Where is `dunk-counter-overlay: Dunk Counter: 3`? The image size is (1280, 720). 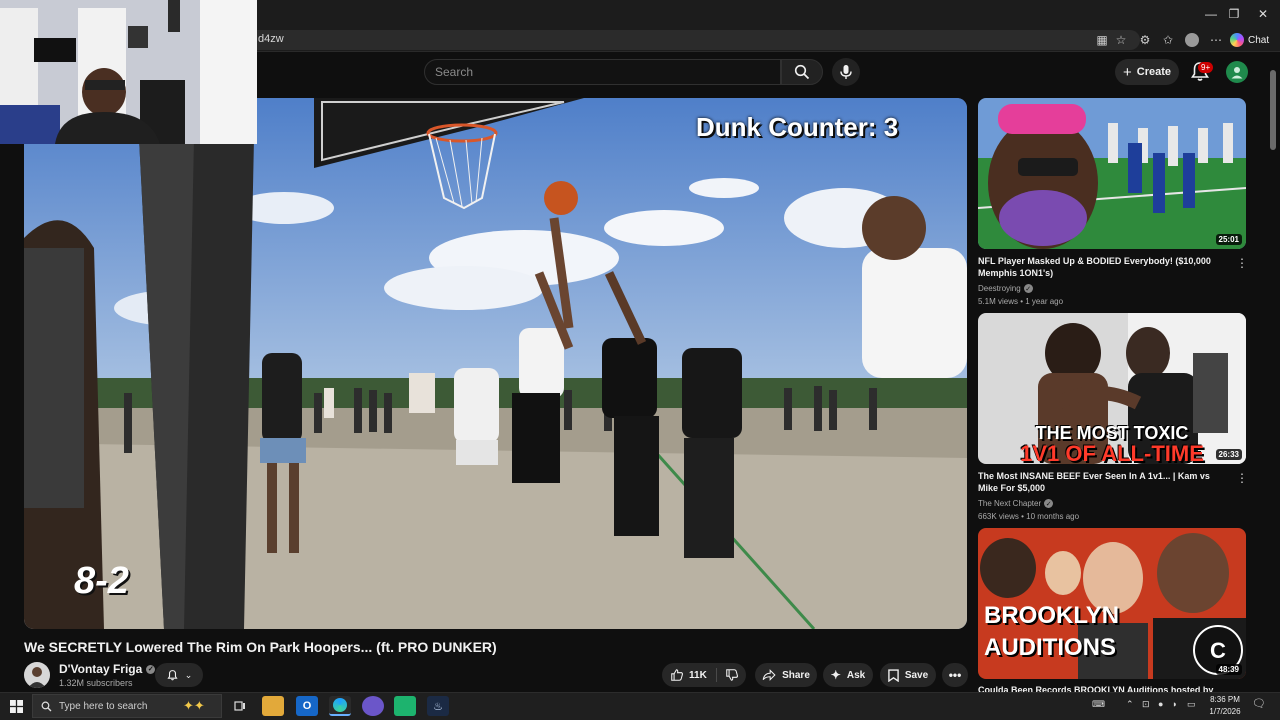 dunk-counter-overlay: Dunk Counter: 3 is located at coordinates (797, 127).